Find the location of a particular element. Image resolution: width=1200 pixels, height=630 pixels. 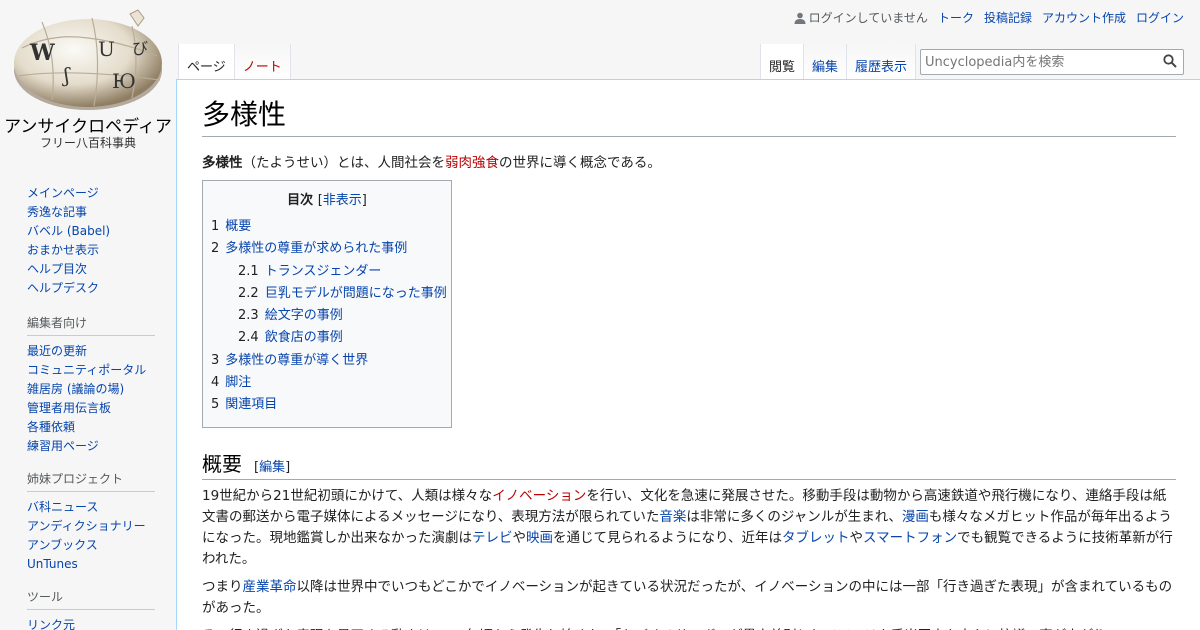

section-heading: 概要 [編集] is located at coordinates (689, 464).